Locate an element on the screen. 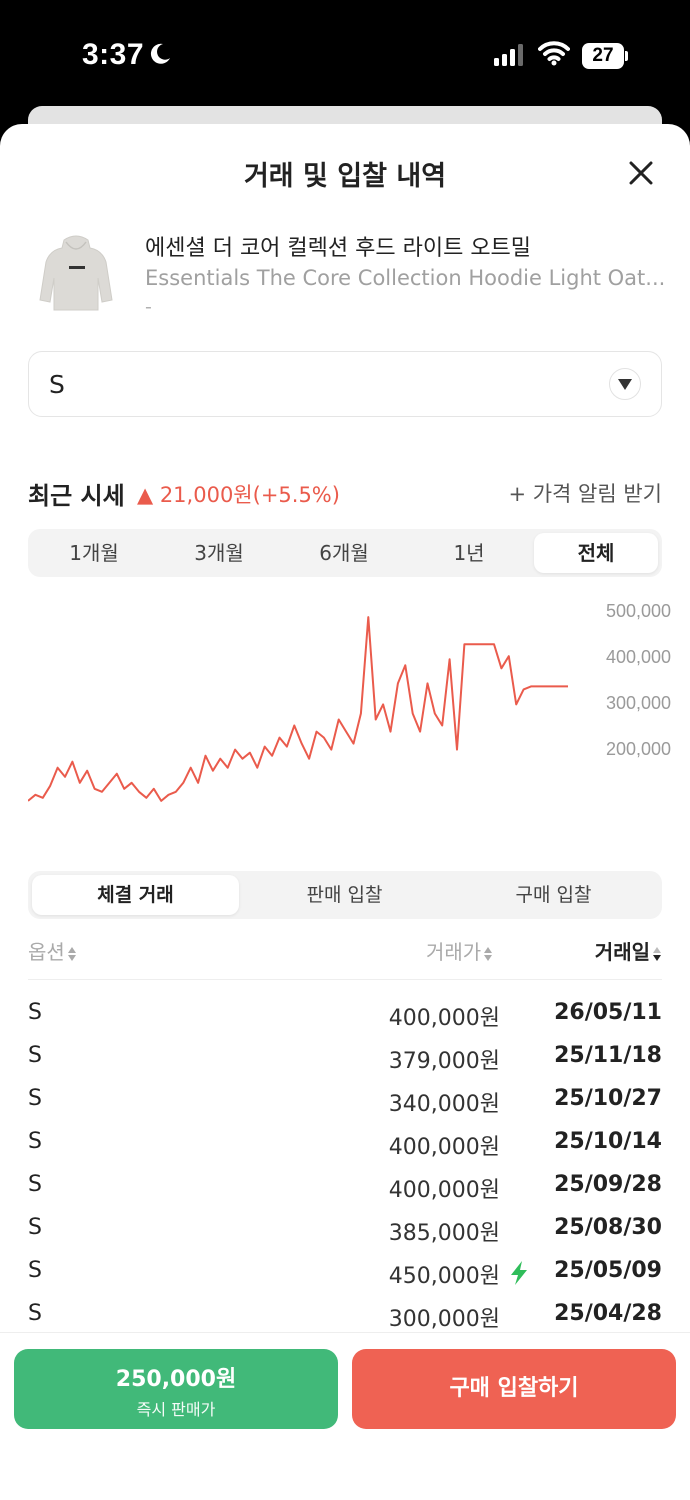 Image resolution: width=690 pixels, height=1500 pixels. table-row: S 400,000원 25/10/14 is located at coordinates (345, 1146).